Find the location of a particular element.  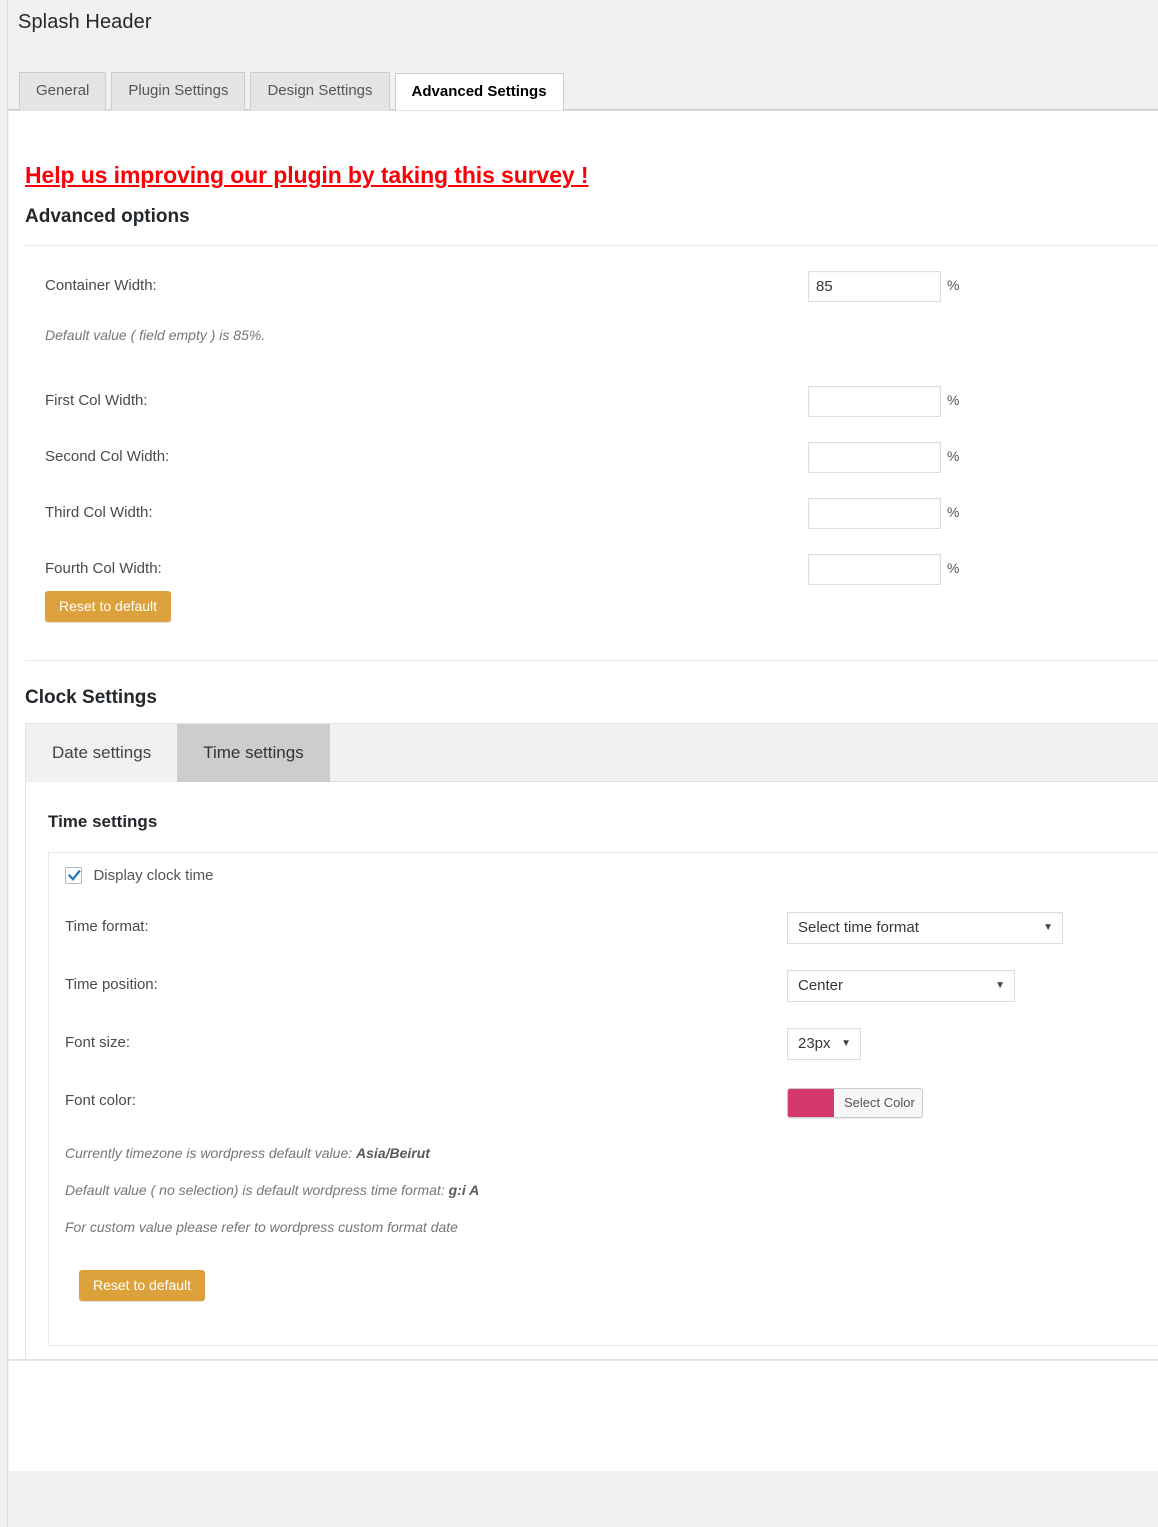

display-clock-time-checkbox is located at coordinates (73, 876).